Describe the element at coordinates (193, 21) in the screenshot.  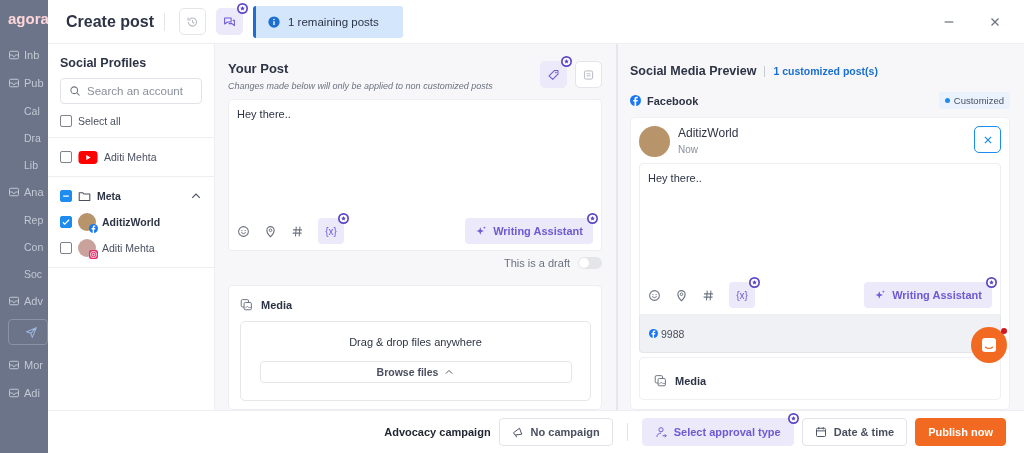
I see `history-icon` at that location.